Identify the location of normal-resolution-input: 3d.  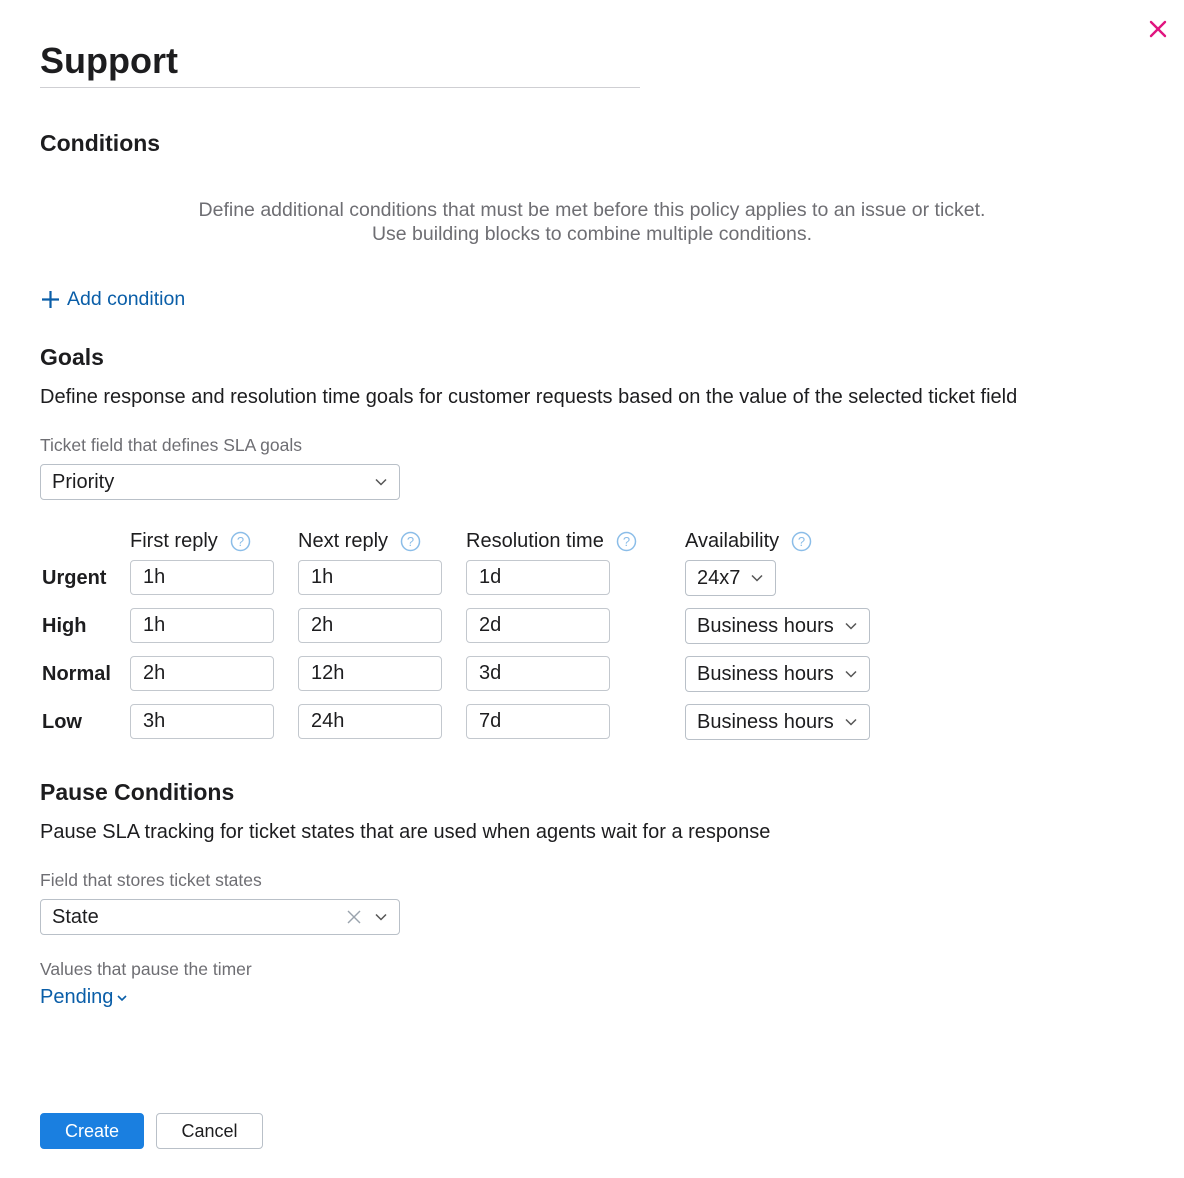
(538, 673).